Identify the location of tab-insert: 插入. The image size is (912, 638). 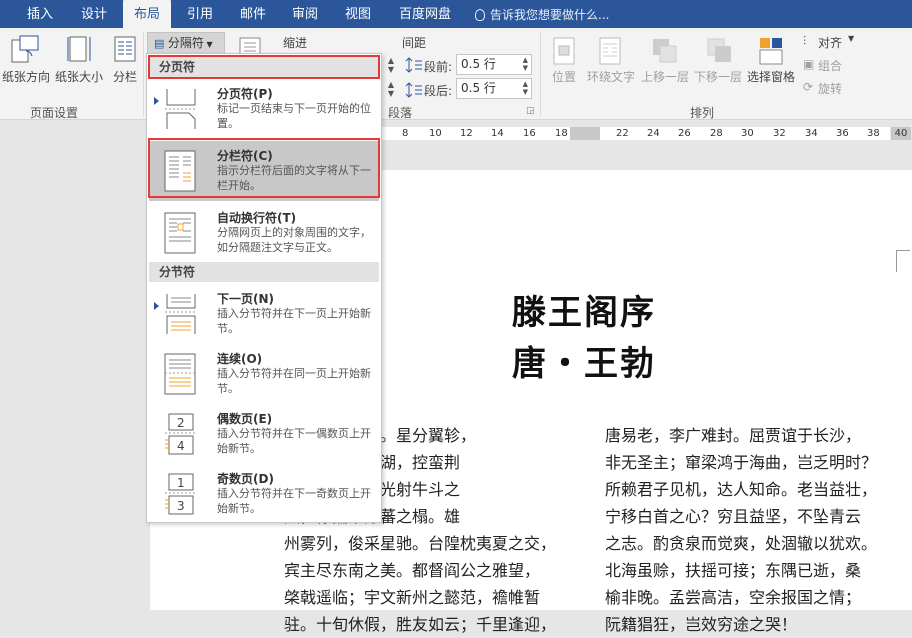
(40, 14).